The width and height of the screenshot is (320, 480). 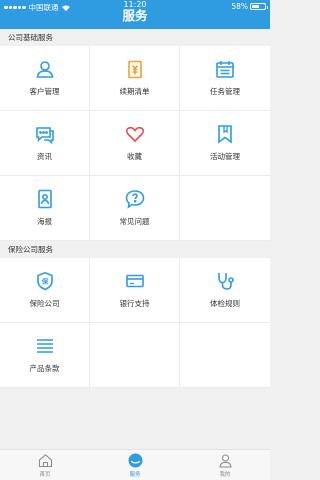 I want to click on page-title: 服务, so click(x=135, y=15).